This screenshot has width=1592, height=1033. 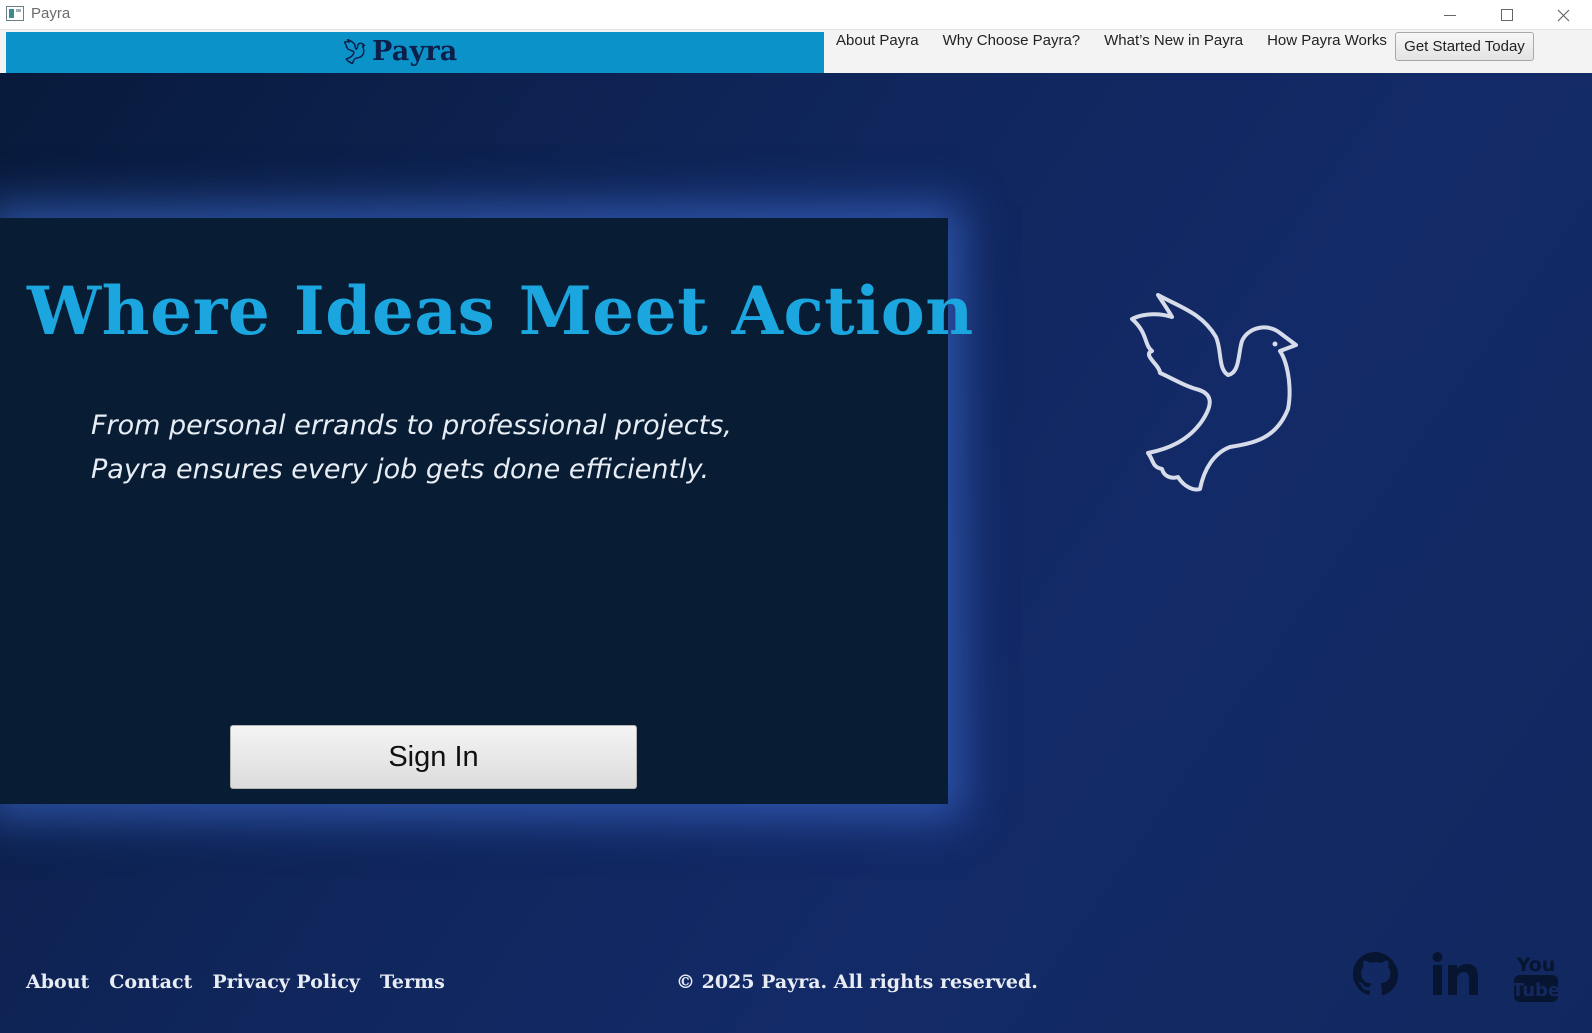 What do you see at coordinates (150, 982) in the screenshot?
I see `footer-link-contact: Contact` at bounding box center [150, 982].